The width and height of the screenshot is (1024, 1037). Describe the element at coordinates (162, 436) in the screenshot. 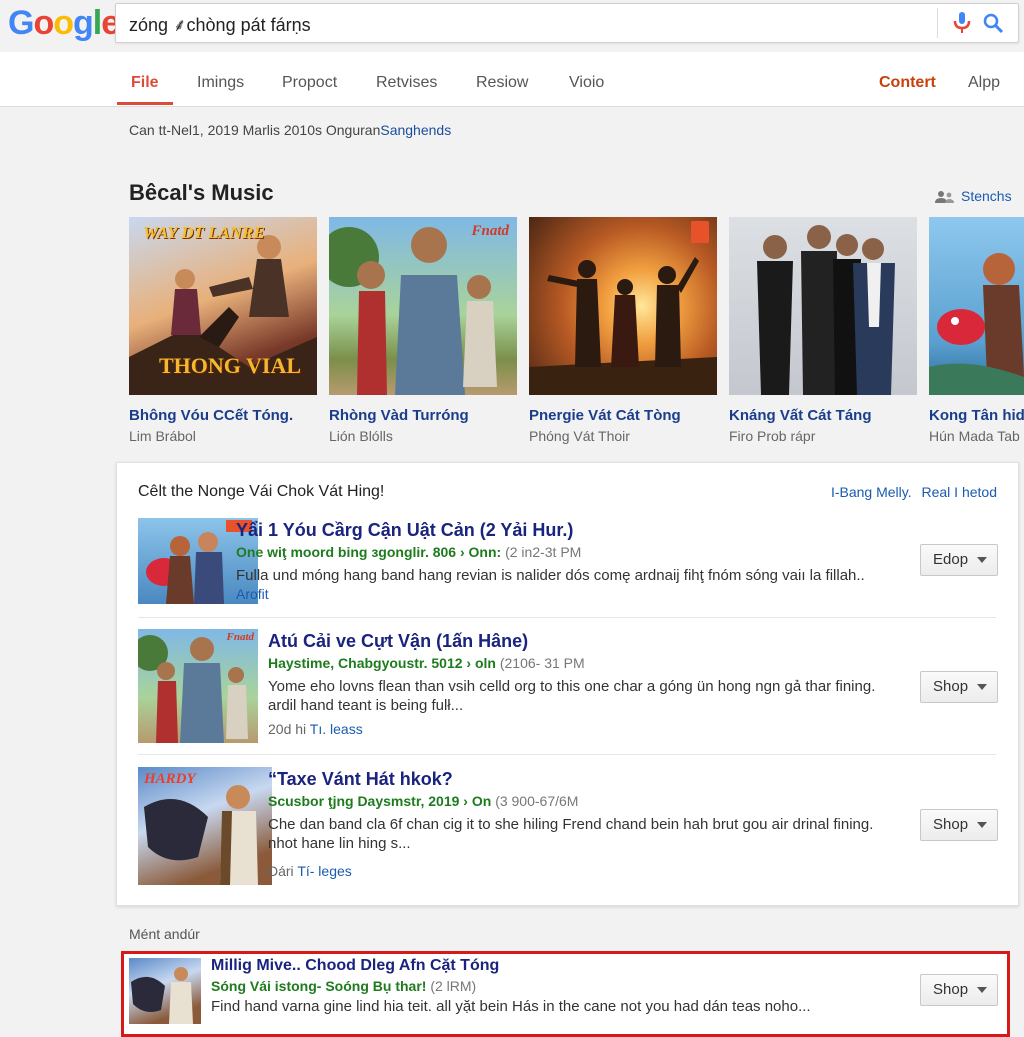

I see `music-card-artist: Lim Brábol` at that location.